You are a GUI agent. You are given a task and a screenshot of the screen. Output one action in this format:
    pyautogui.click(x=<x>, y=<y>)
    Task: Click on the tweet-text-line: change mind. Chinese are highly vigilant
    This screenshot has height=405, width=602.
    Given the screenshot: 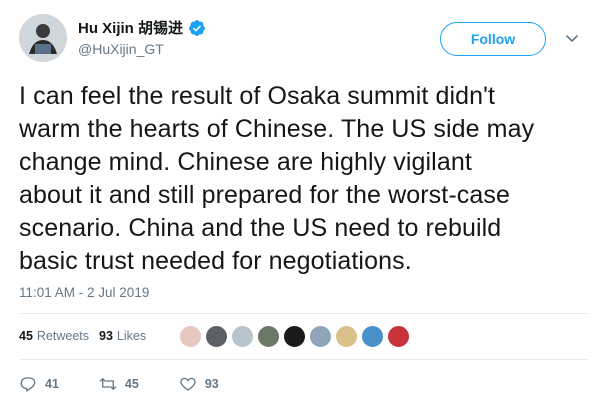 What is the action you would take?
    pyautogui.click(x=245, y=162)
    